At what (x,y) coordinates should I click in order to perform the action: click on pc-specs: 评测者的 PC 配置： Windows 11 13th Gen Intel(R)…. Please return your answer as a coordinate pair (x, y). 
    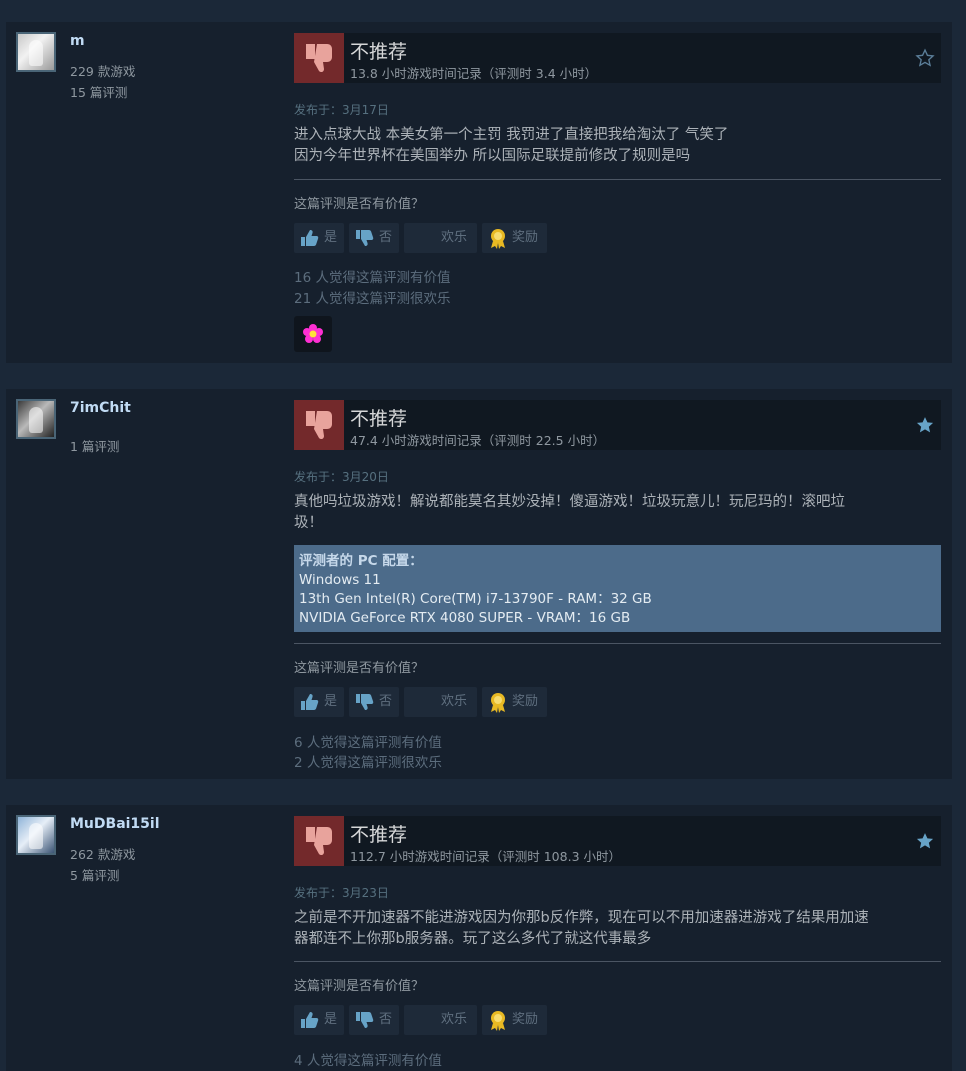
    Looking at the image, I should click on (617, 588).